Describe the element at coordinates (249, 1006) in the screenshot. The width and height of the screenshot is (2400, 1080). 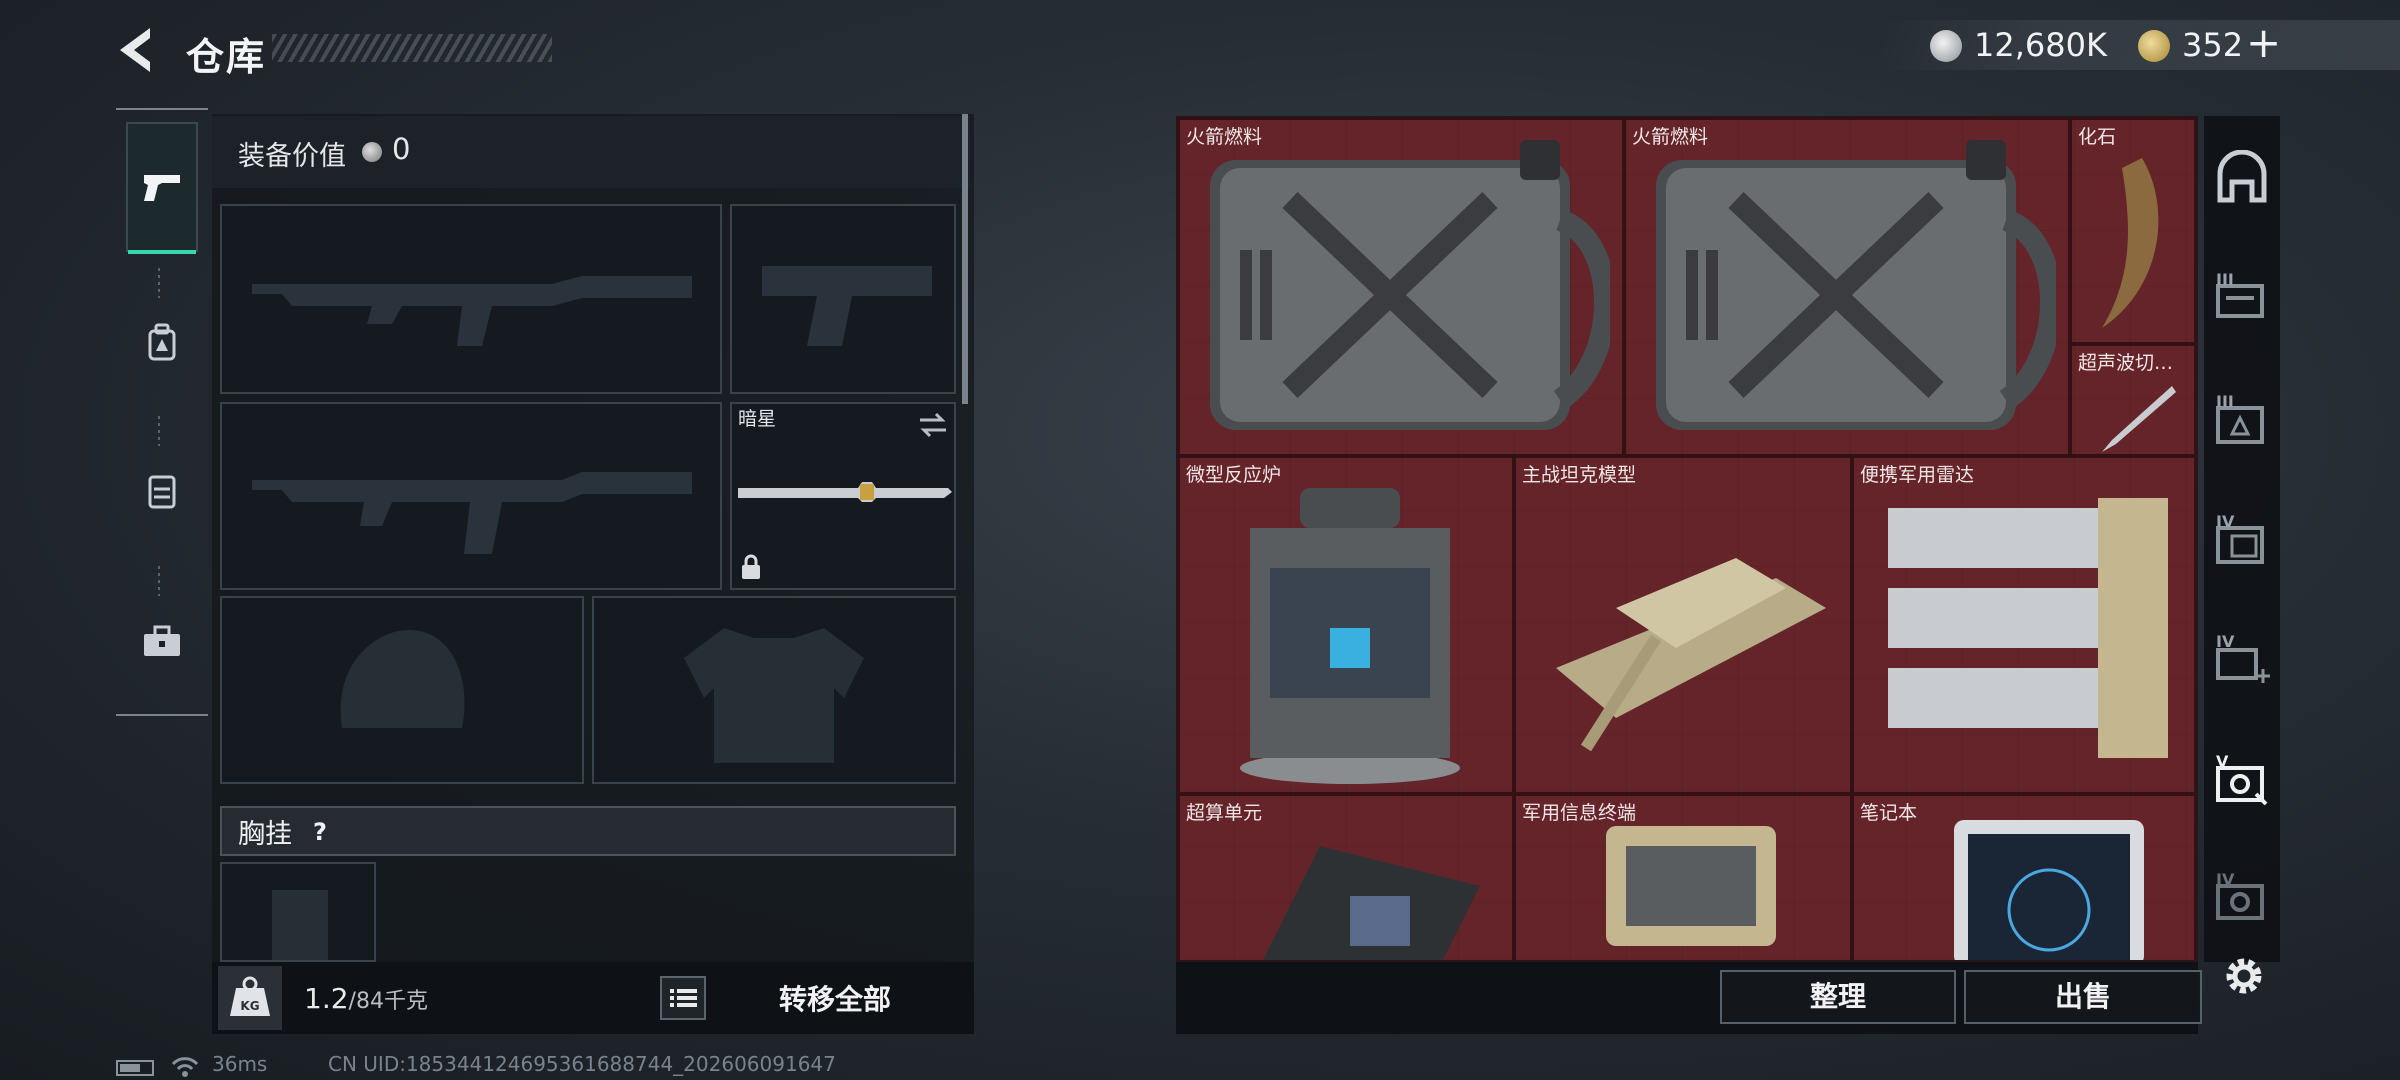
I see `svg-text: KG` at that location.